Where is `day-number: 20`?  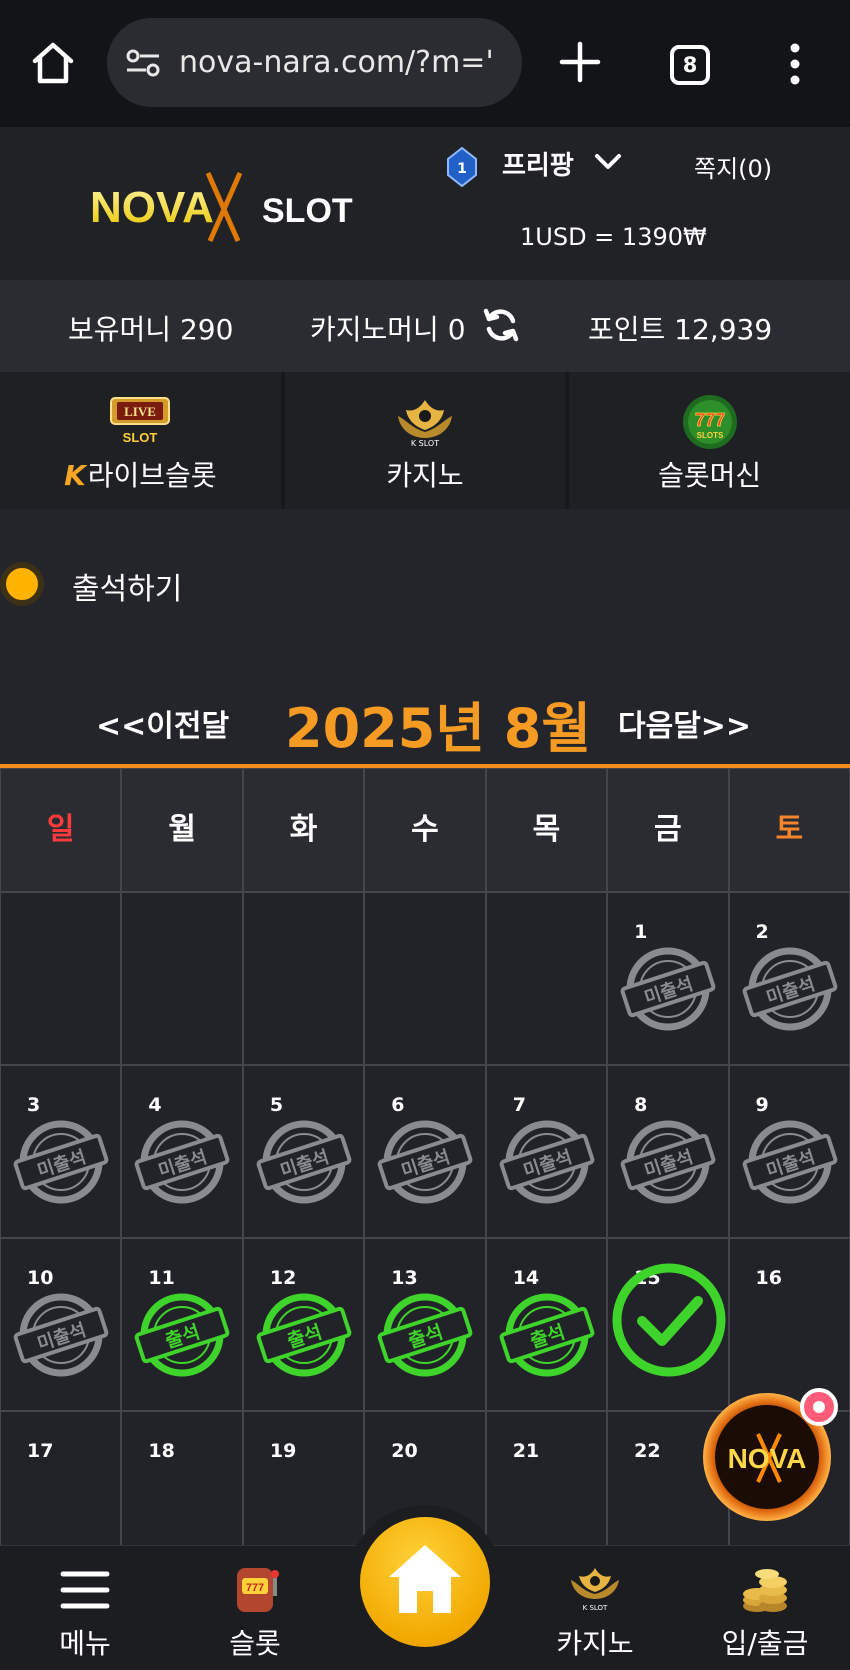
day-number: 20 is located at coordinates (404, 1451).